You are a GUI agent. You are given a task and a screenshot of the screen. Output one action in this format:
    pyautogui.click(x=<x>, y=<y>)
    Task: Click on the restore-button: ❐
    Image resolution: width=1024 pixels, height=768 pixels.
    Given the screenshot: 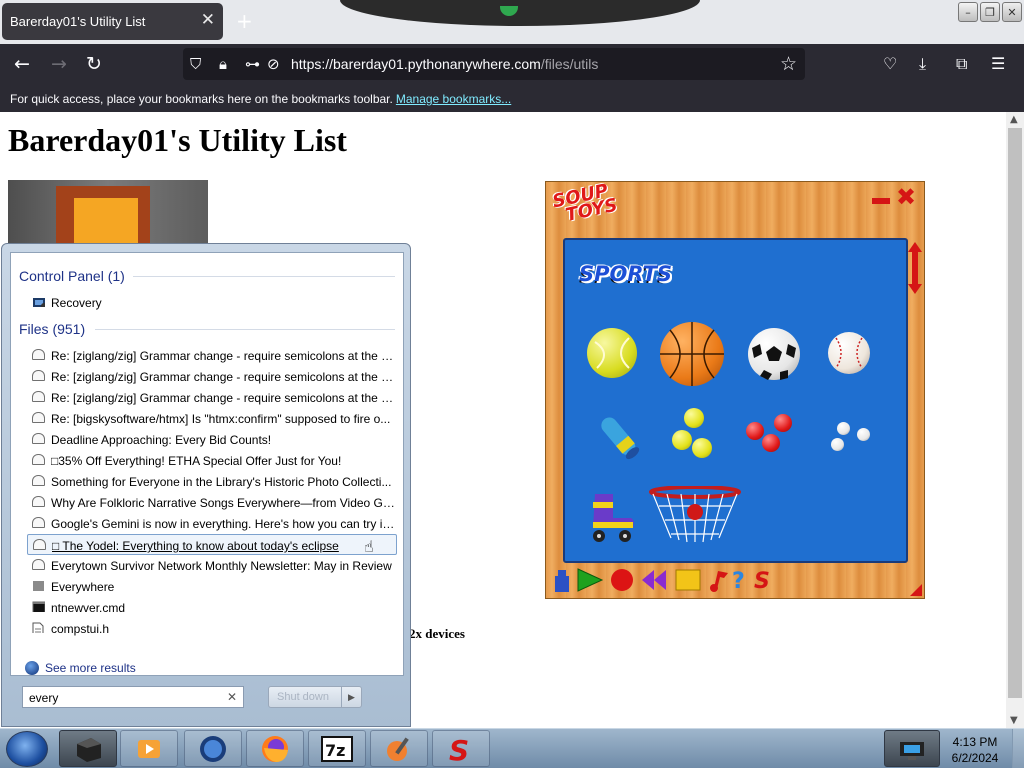 What is the action you would take?
    pyautogui.click(x=990, y=12)
    